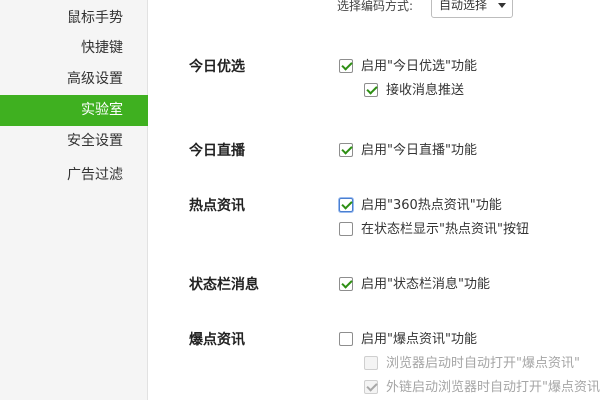 The image size is (600, 400). What do you see at coordinates (375, 6) in the screenshot?
I see `encoding-label: 选择编码方式:` at bounding box center [375, 6].